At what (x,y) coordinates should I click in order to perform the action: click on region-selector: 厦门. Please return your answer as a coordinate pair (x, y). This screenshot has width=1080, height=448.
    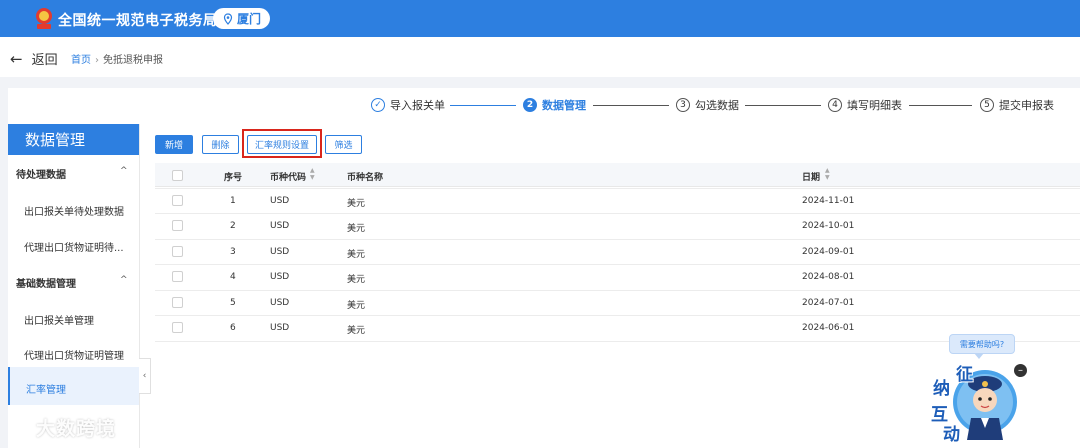
    Looking at the image, I should click on (241, 18).